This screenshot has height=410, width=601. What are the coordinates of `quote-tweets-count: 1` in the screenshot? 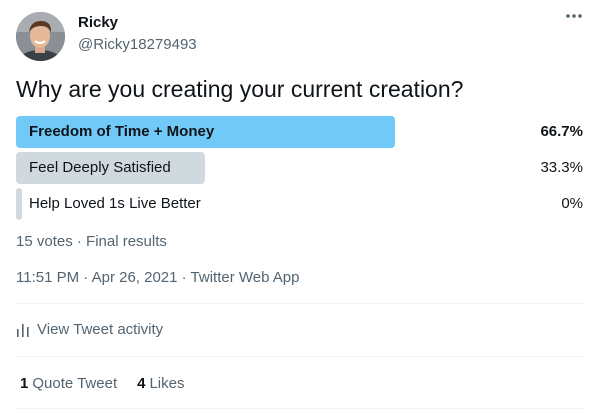 It's located at (24, 383).